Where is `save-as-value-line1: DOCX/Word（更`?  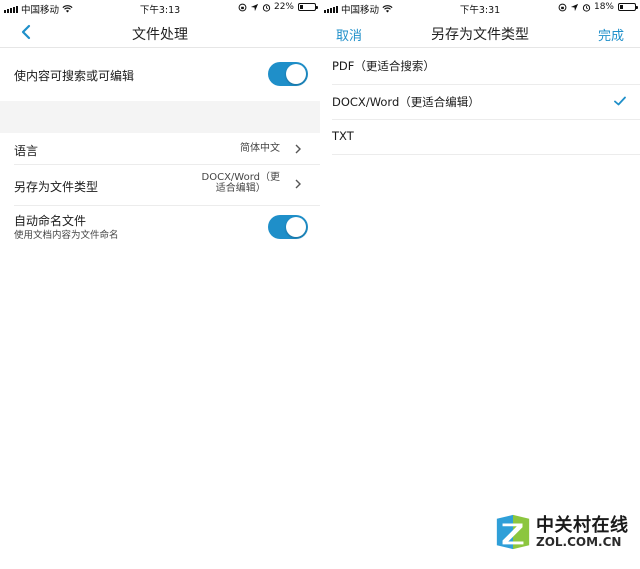
save-as-value-line1: DOCX/Word（更 is located at coordinates (240, 177).